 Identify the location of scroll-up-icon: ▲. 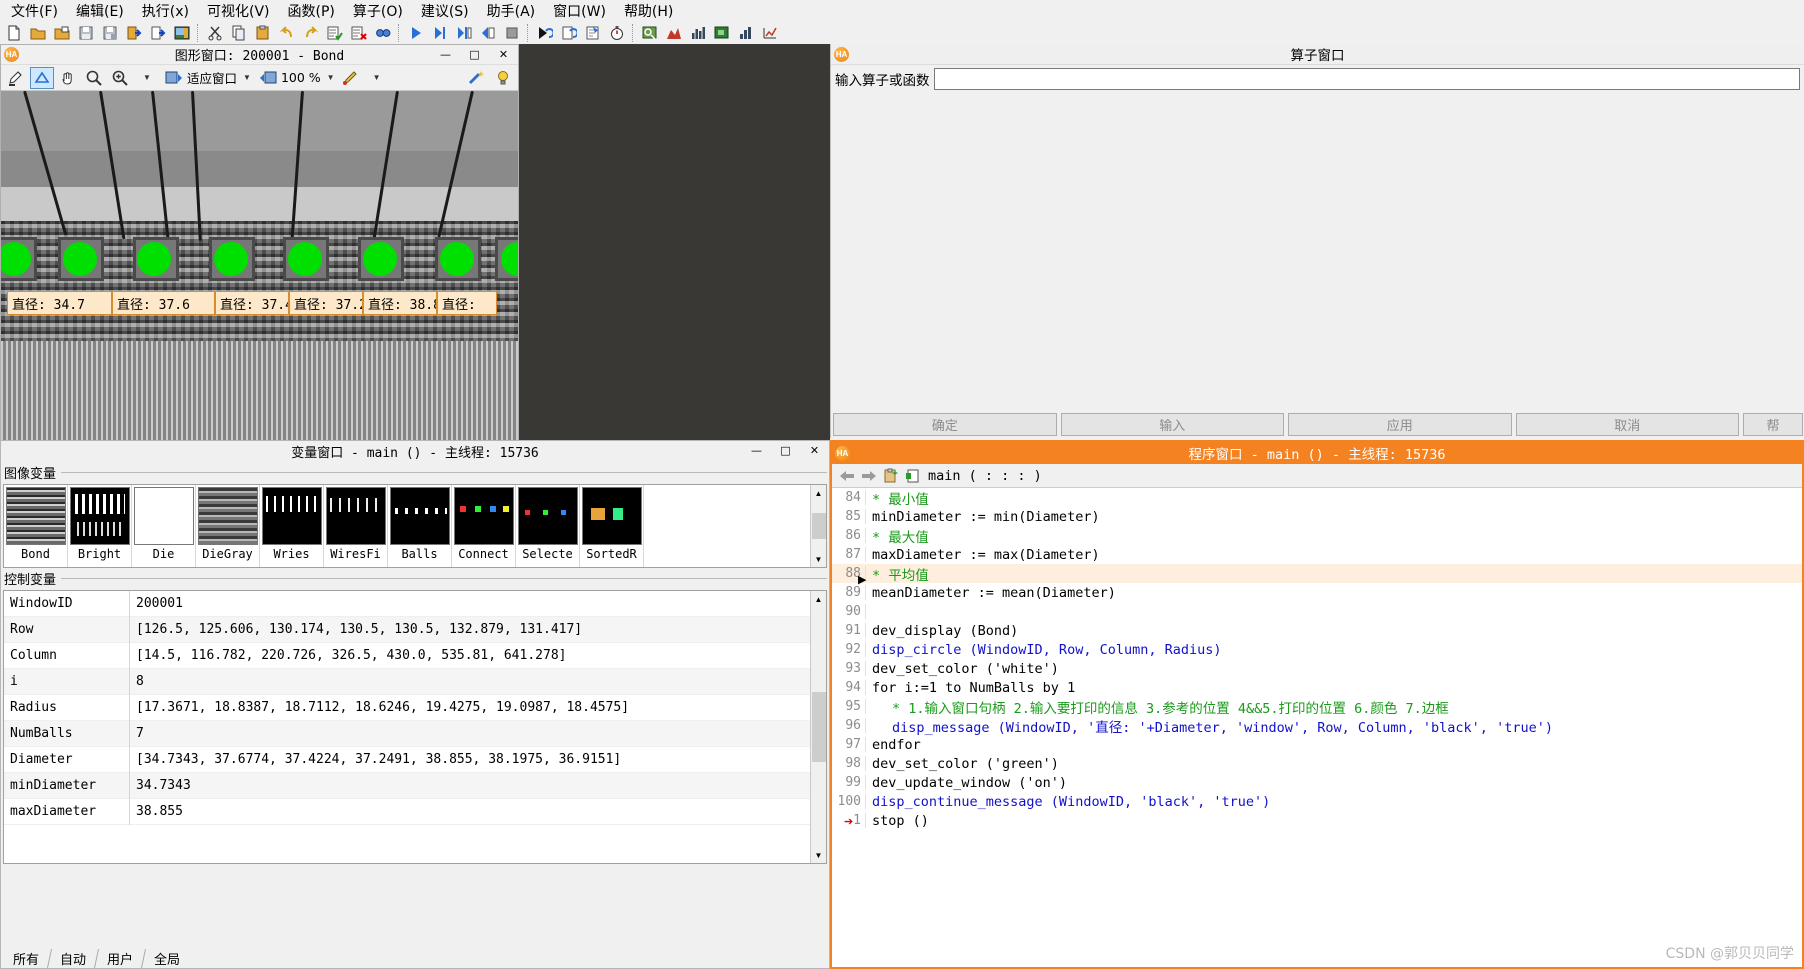
(818, 493).